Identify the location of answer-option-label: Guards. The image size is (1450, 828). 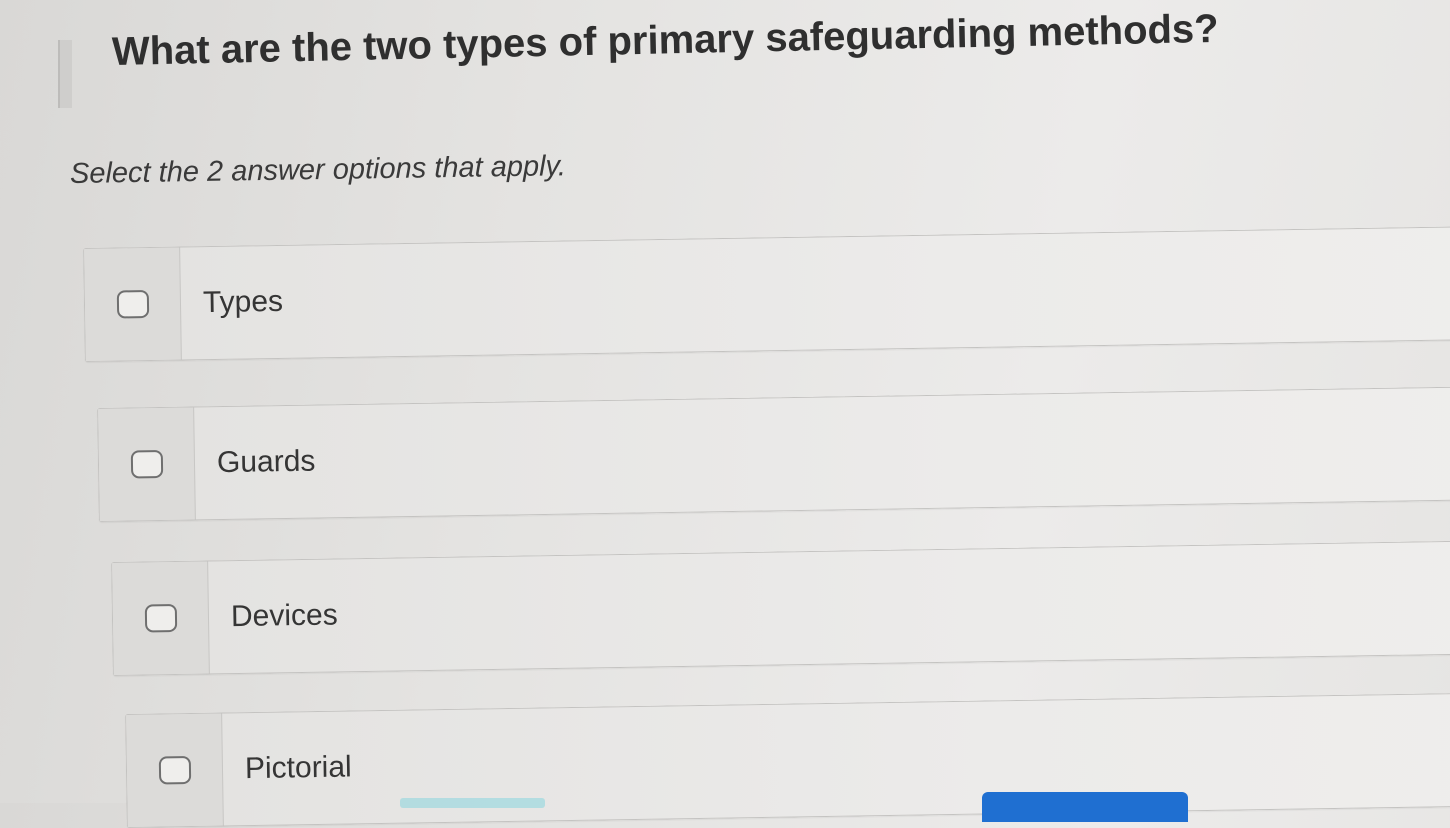
(266, 462).